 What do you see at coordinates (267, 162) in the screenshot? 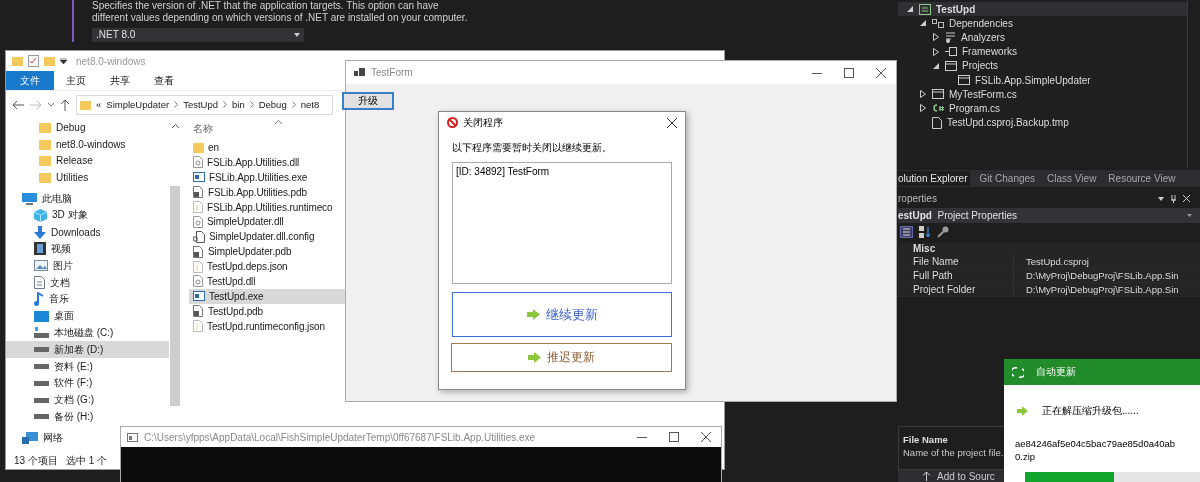
I see `file-item: FSLib.App.Utilities.dll` at bounding box center [267, 162].